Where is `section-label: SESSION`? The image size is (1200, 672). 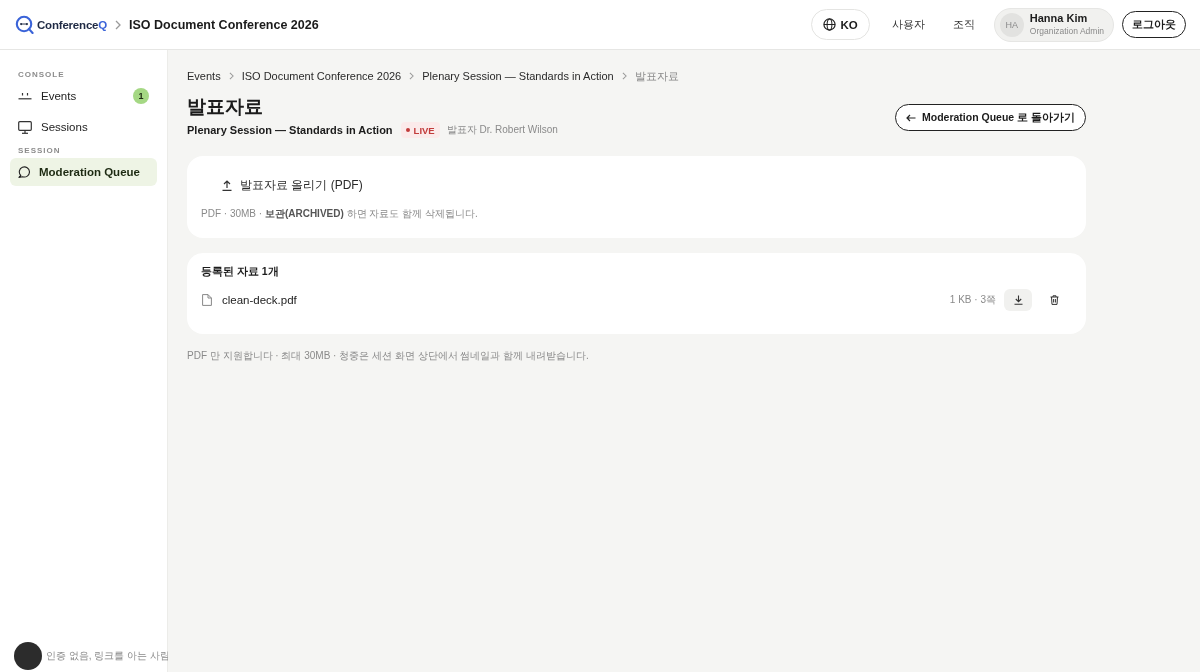 section-label: SESSION is located at coordinates (39, 150).